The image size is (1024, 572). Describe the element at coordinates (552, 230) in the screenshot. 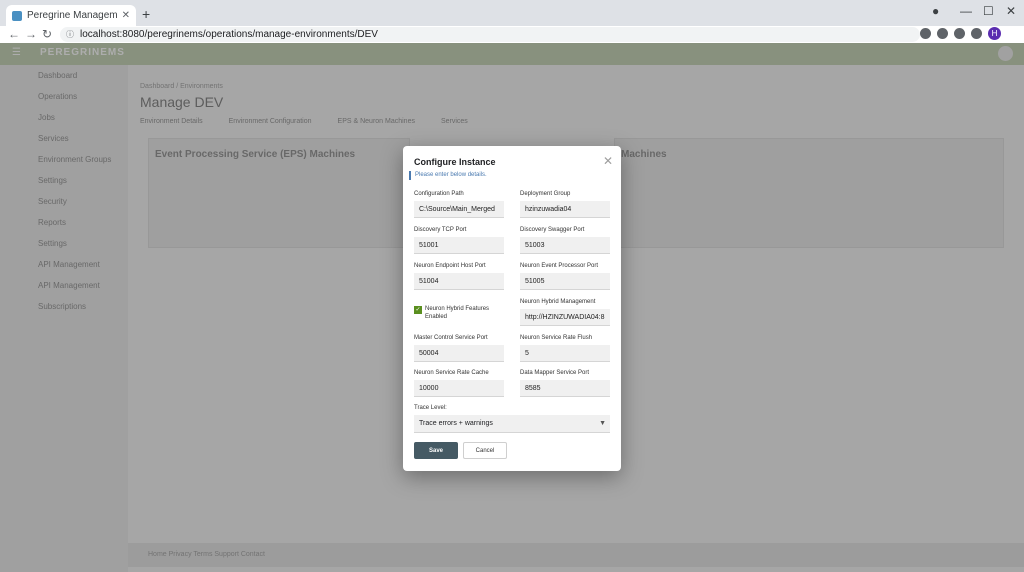

I see `field-label: Discovery Swagger Port` at that location.